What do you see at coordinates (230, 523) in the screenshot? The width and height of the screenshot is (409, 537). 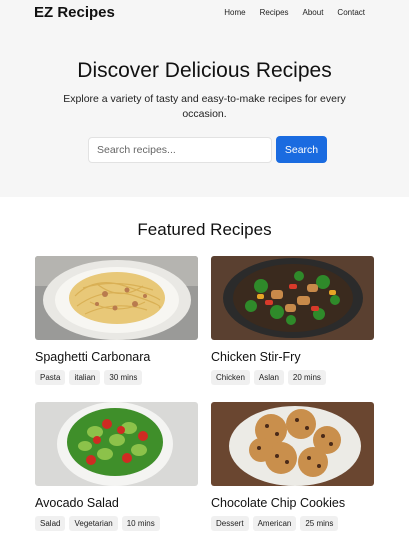 I see `tag-category: Dessert` at bounding box center [230, 523].